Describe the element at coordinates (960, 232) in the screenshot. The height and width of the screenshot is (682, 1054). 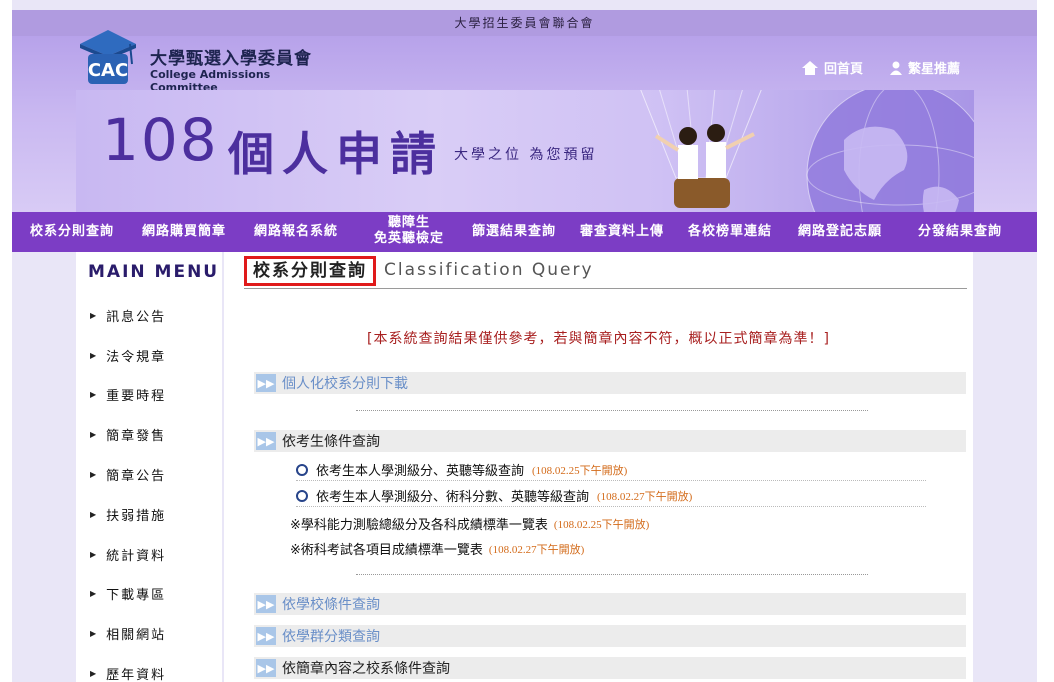
I see `nav-item-placement-results: 分發結果查詢` at that location.